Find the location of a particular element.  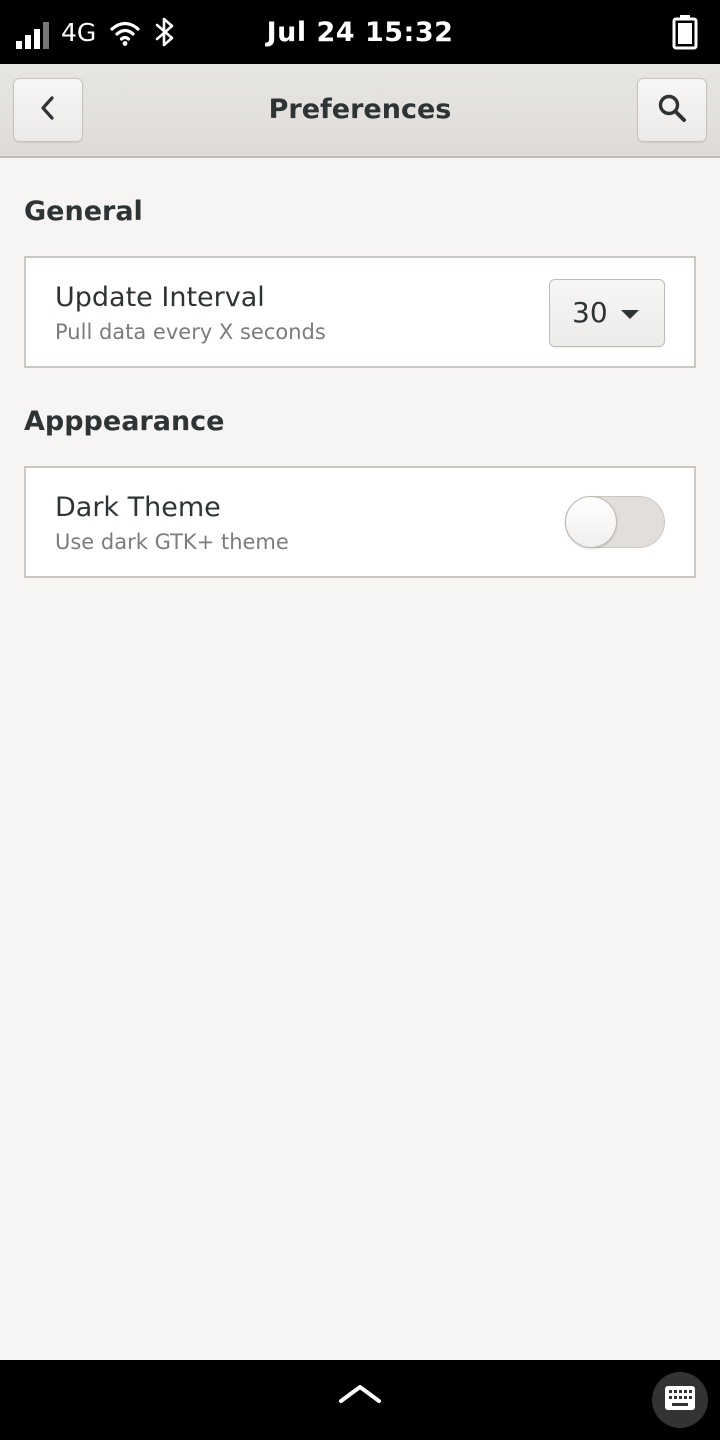

row-title: Update Interval is located at coordinates (160, 297).